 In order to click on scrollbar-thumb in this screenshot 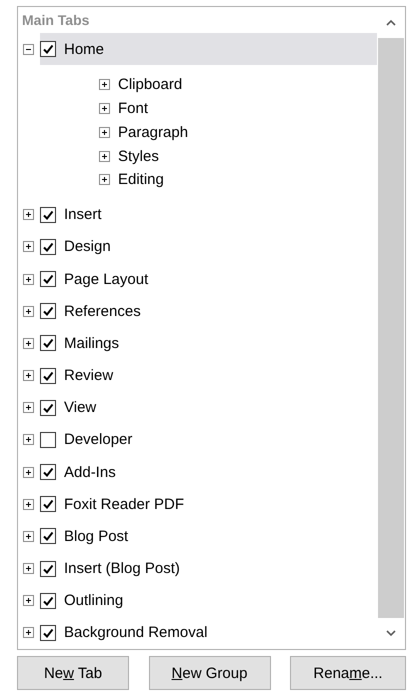, I will do `click(391, 328)`.